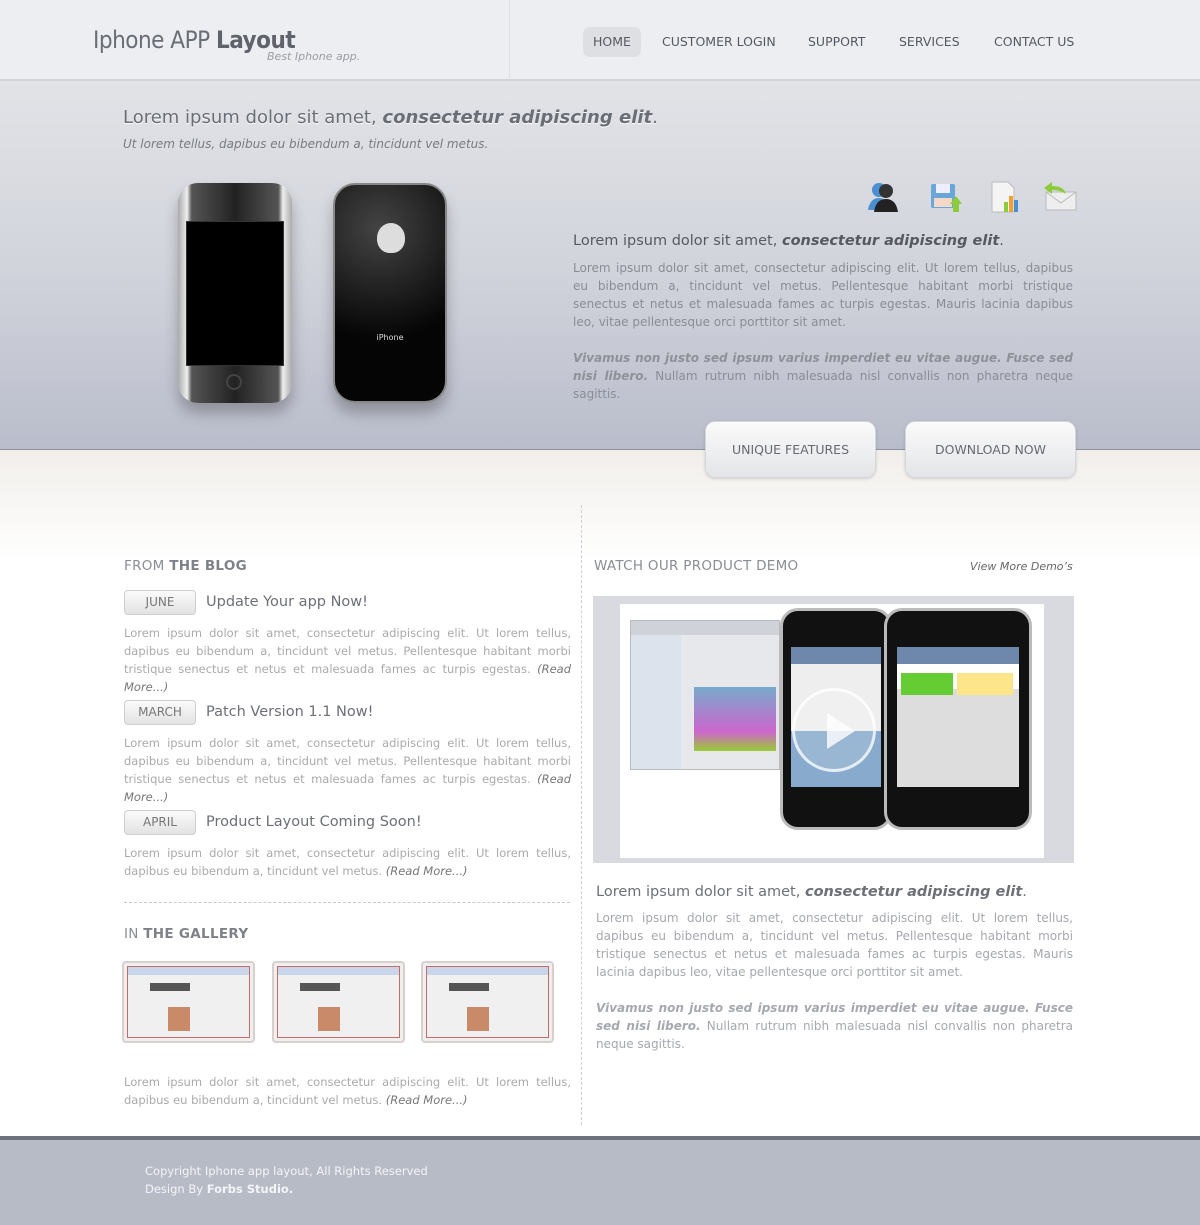  What do you see at coordinates (884, 197) in the screenshot?
I see `user-icon` at bounding box center [884, 197].